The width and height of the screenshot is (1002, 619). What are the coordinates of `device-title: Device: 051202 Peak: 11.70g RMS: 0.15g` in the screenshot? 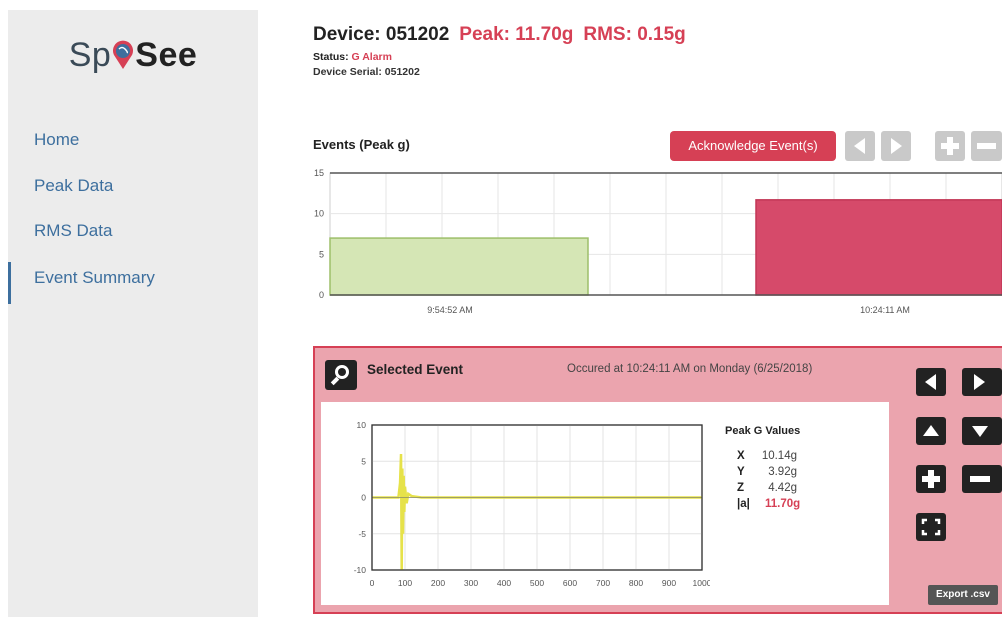 It's located at (499, 35).